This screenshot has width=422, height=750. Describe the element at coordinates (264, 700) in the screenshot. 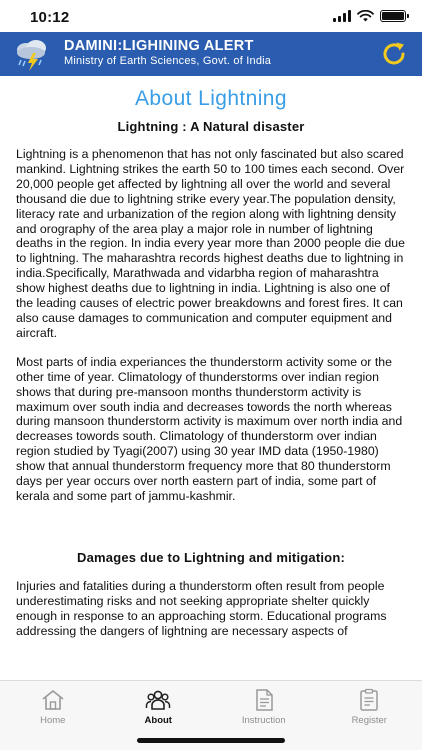

I see `document-icon` at that location.